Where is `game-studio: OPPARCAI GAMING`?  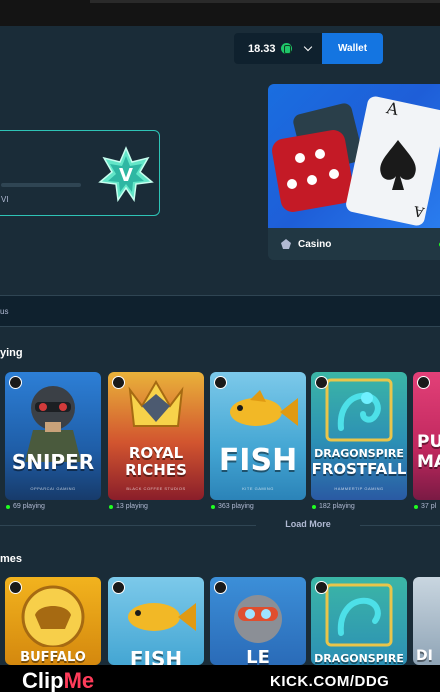
game-studio: OPPARCAI GAMING is located at coordinates (53, 488).